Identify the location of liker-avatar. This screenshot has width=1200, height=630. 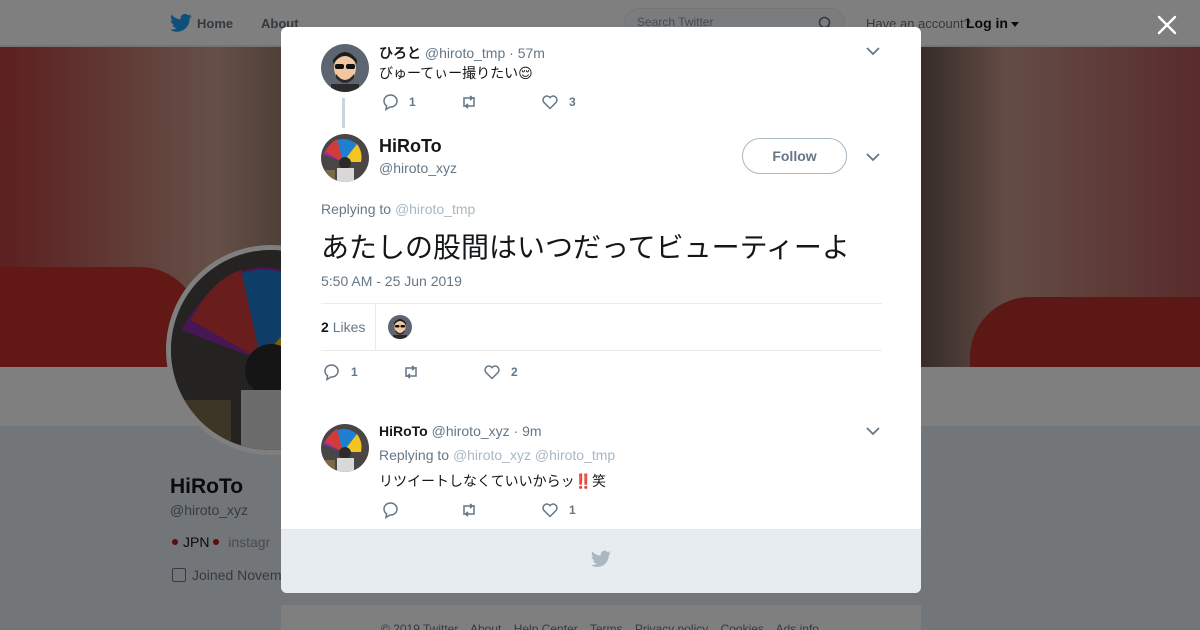
(400, 327).